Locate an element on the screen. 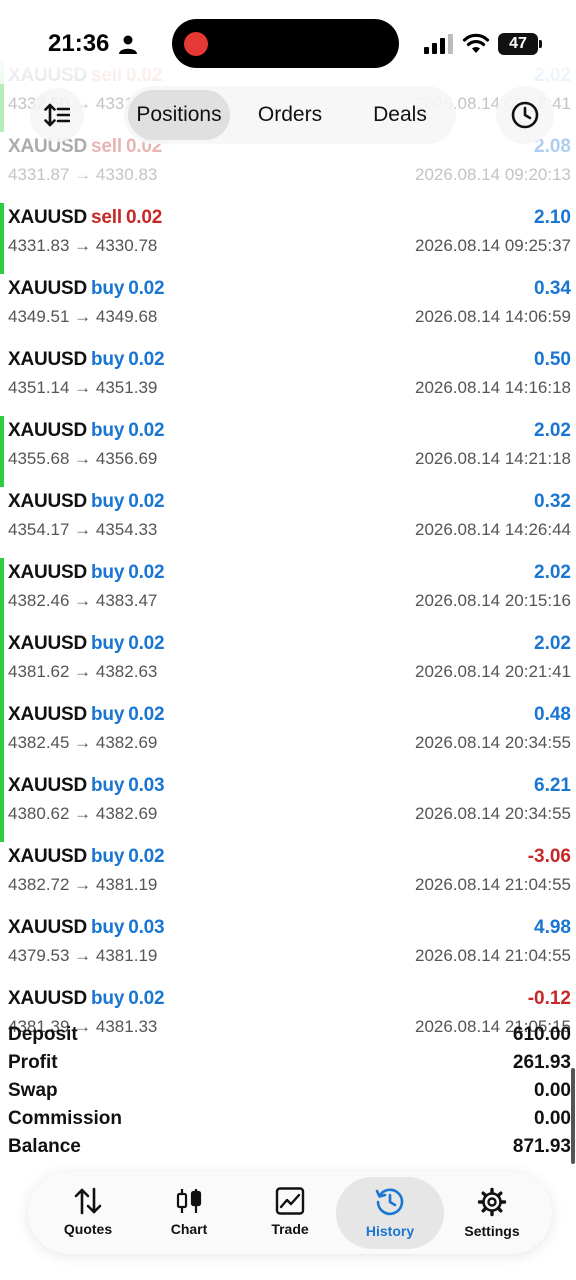 The image size is (576, 1280). trade-profit: -0.12 is located at coordinates (549, 998).